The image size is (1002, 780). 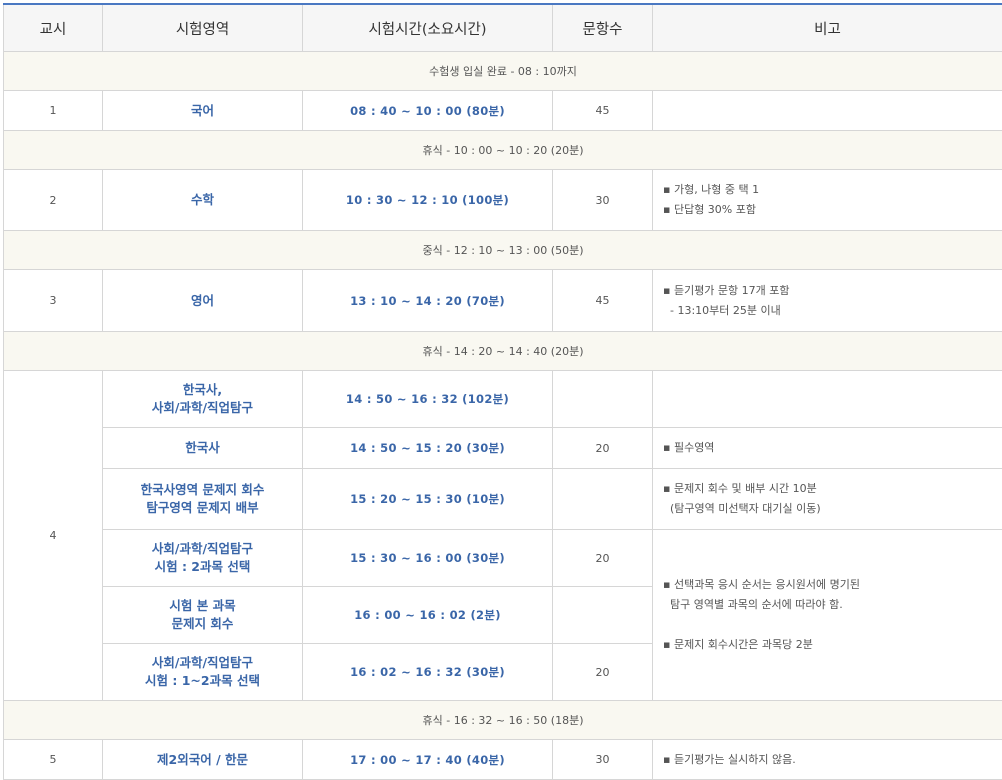 What do you see at coordinates (203, 111) in the screenshot?
I see `subject-cell: 국어` at bounding box center [203, 111].